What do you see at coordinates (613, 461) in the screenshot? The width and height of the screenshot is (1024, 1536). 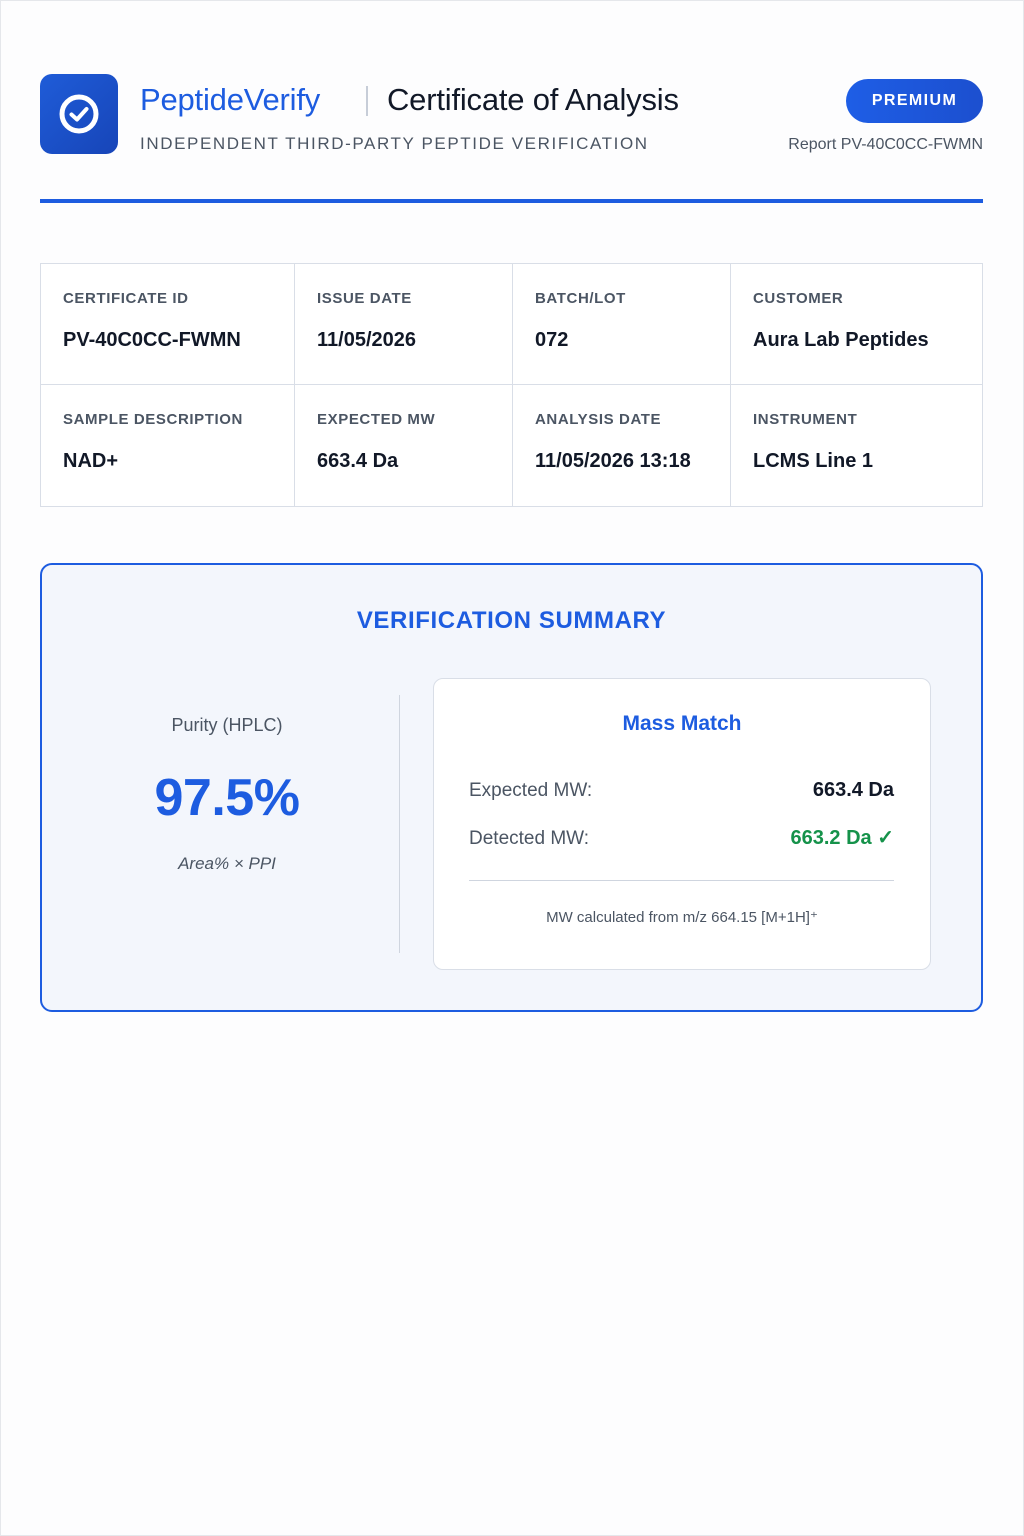 I see `info-value: 11/05/2026 13:18` at bounding box center [613, 461].